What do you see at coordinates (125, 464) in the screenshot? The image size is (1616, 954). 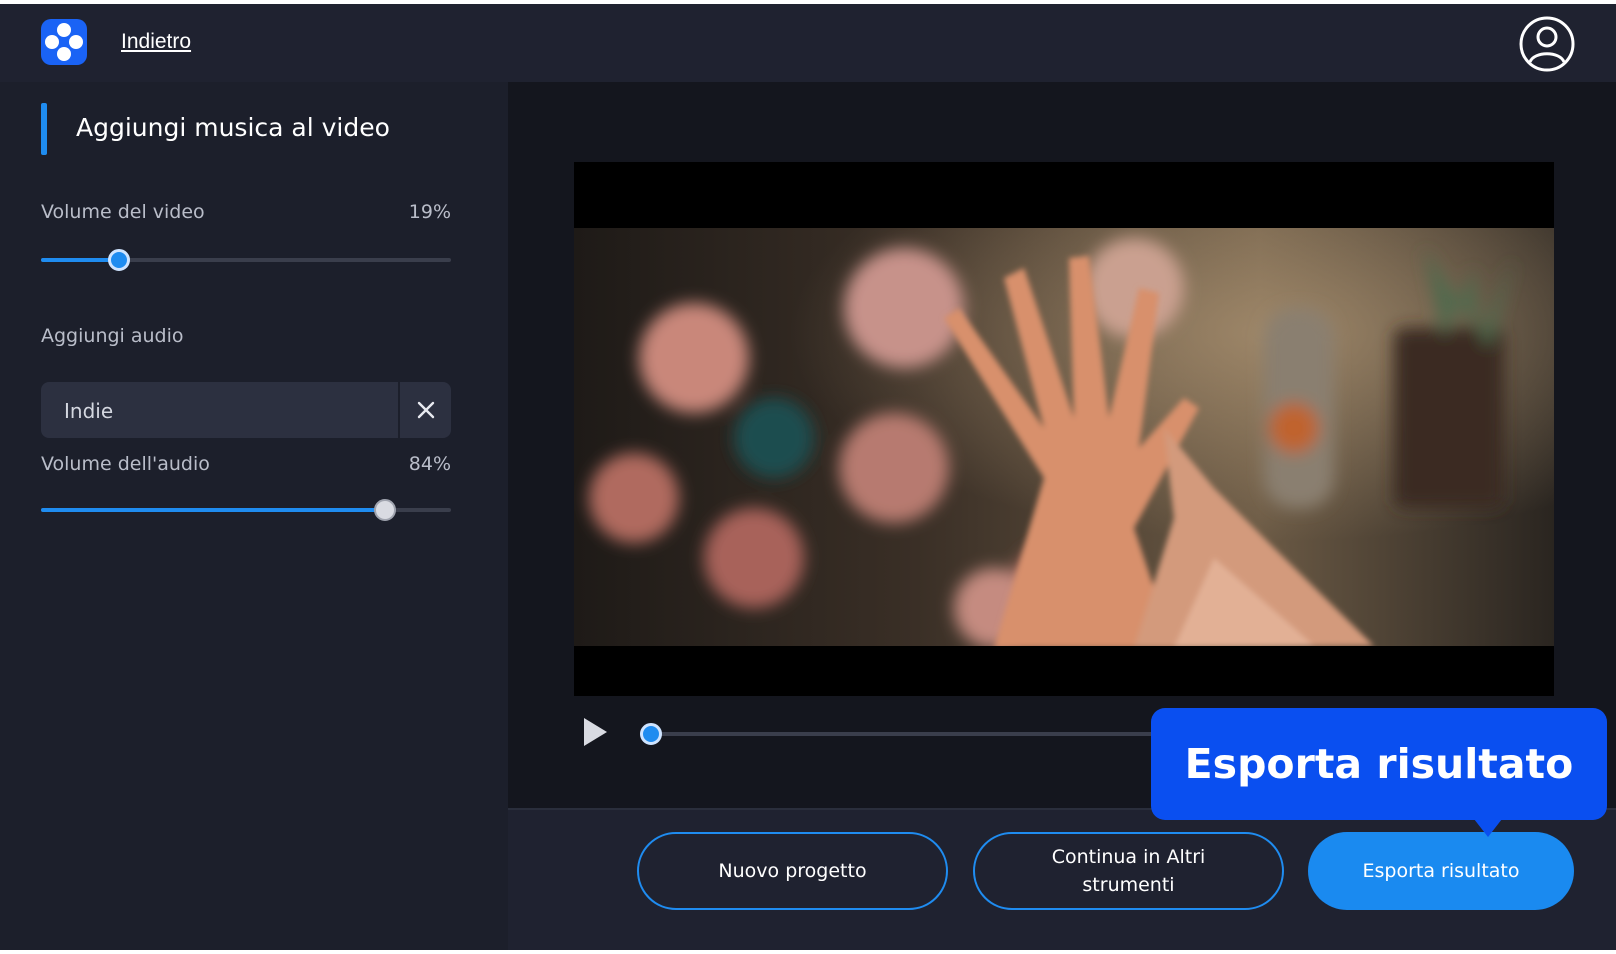 I see `audio-volume-label: Volume dell'audio` at bounding box center [125, 464].